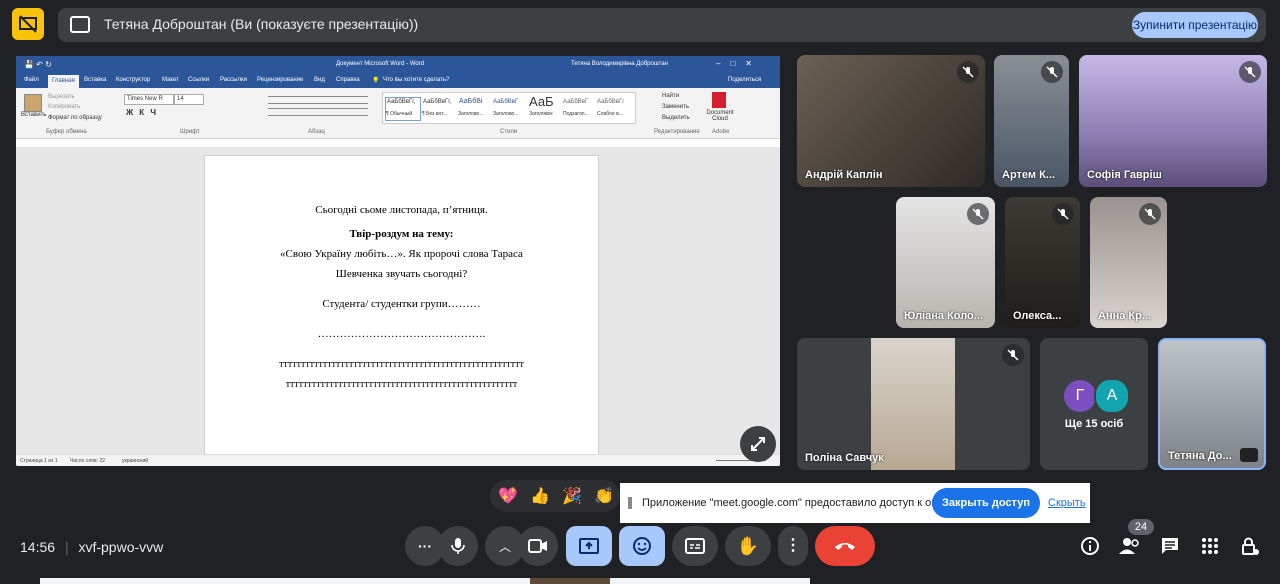 The image size is (1280, 584). I want to click on tab-review: Рецензирование, so click(280, 80).